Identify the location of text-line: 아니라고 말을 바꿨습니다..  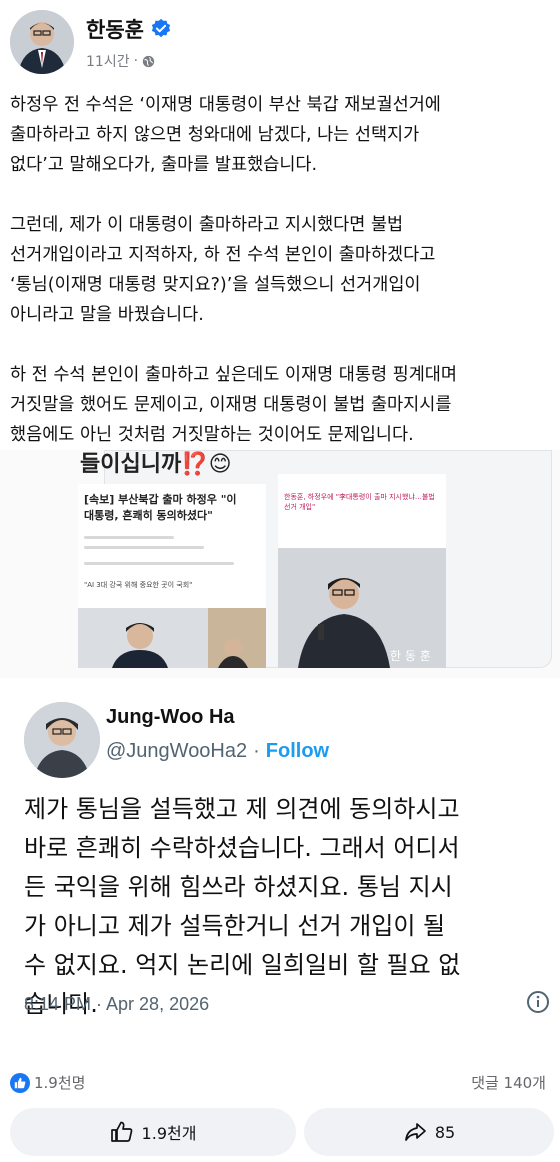
(107, 315).